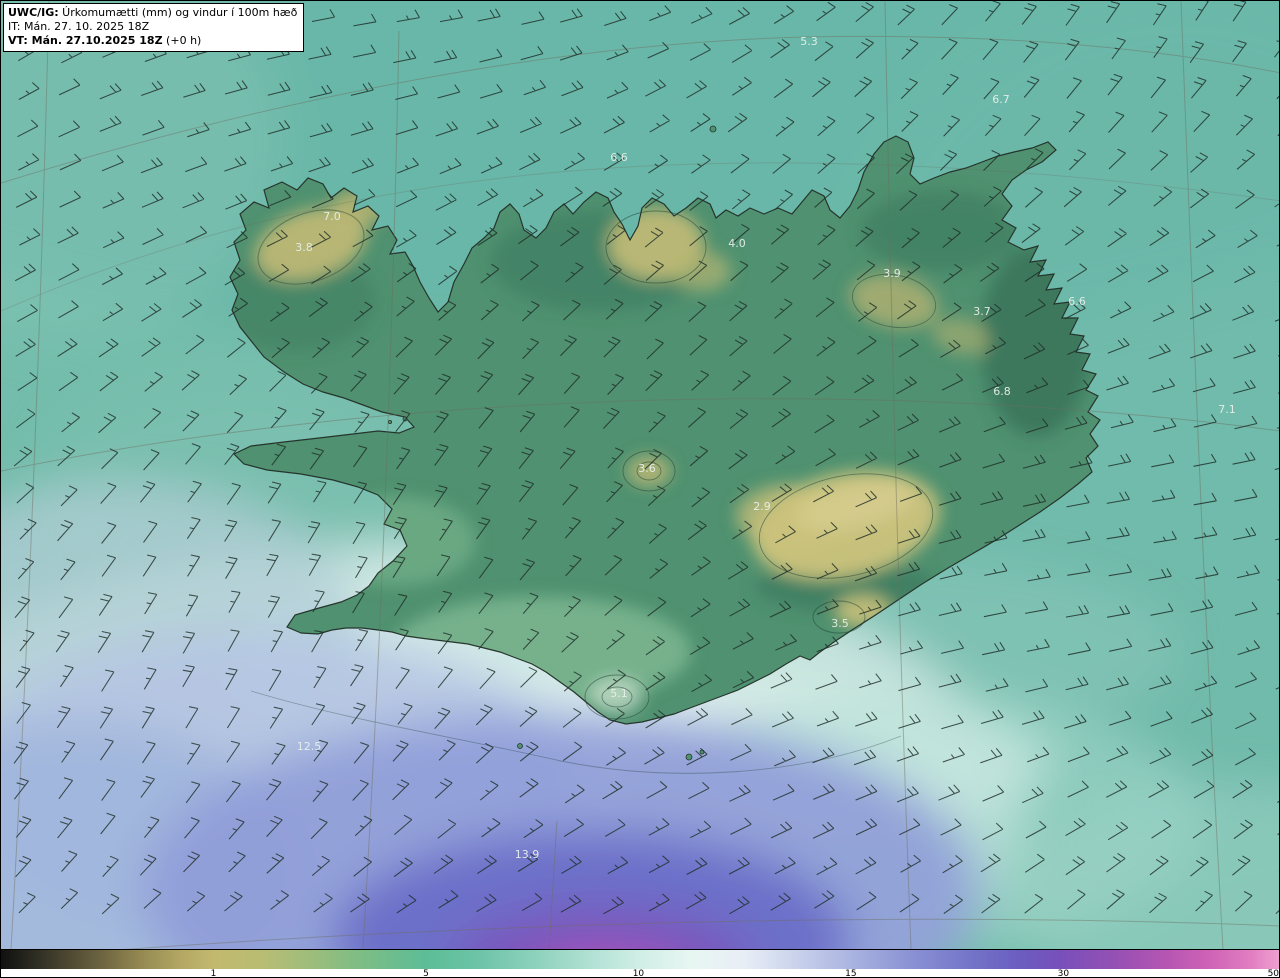  What do you see at coordinates (840, 623) in the screenshot?
I see `precip-value-label: 3.5` at bounding box center [840, 623].